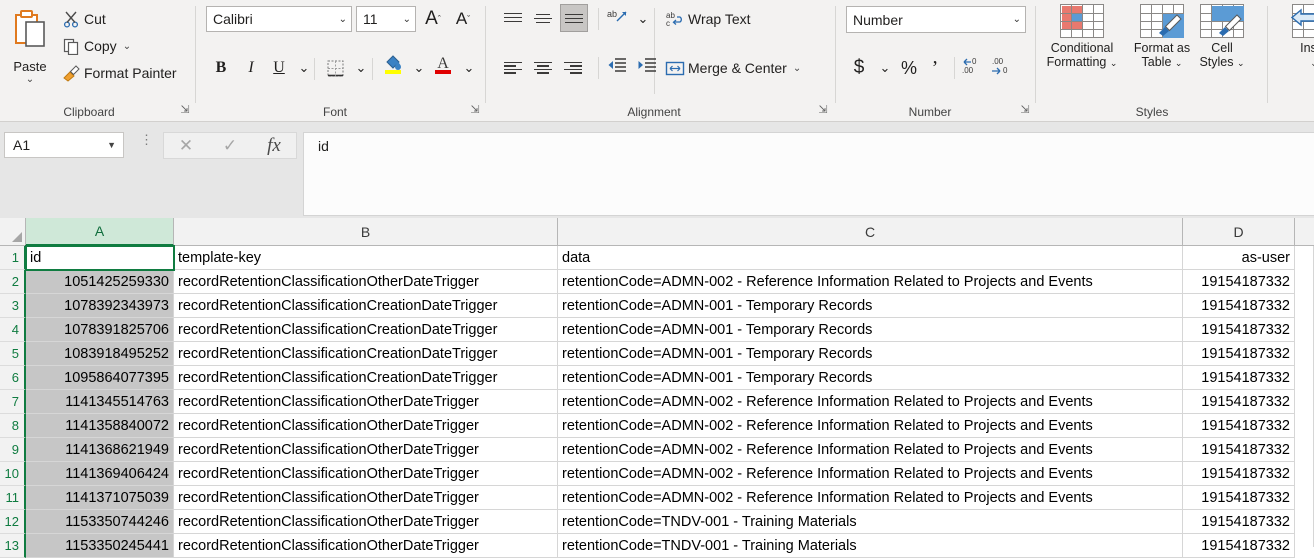 The width and height of the screenshot is (1314, 558). Describe the element at coordinates (13, 232) in the screenshot. I see `select-all-corner` at that location.